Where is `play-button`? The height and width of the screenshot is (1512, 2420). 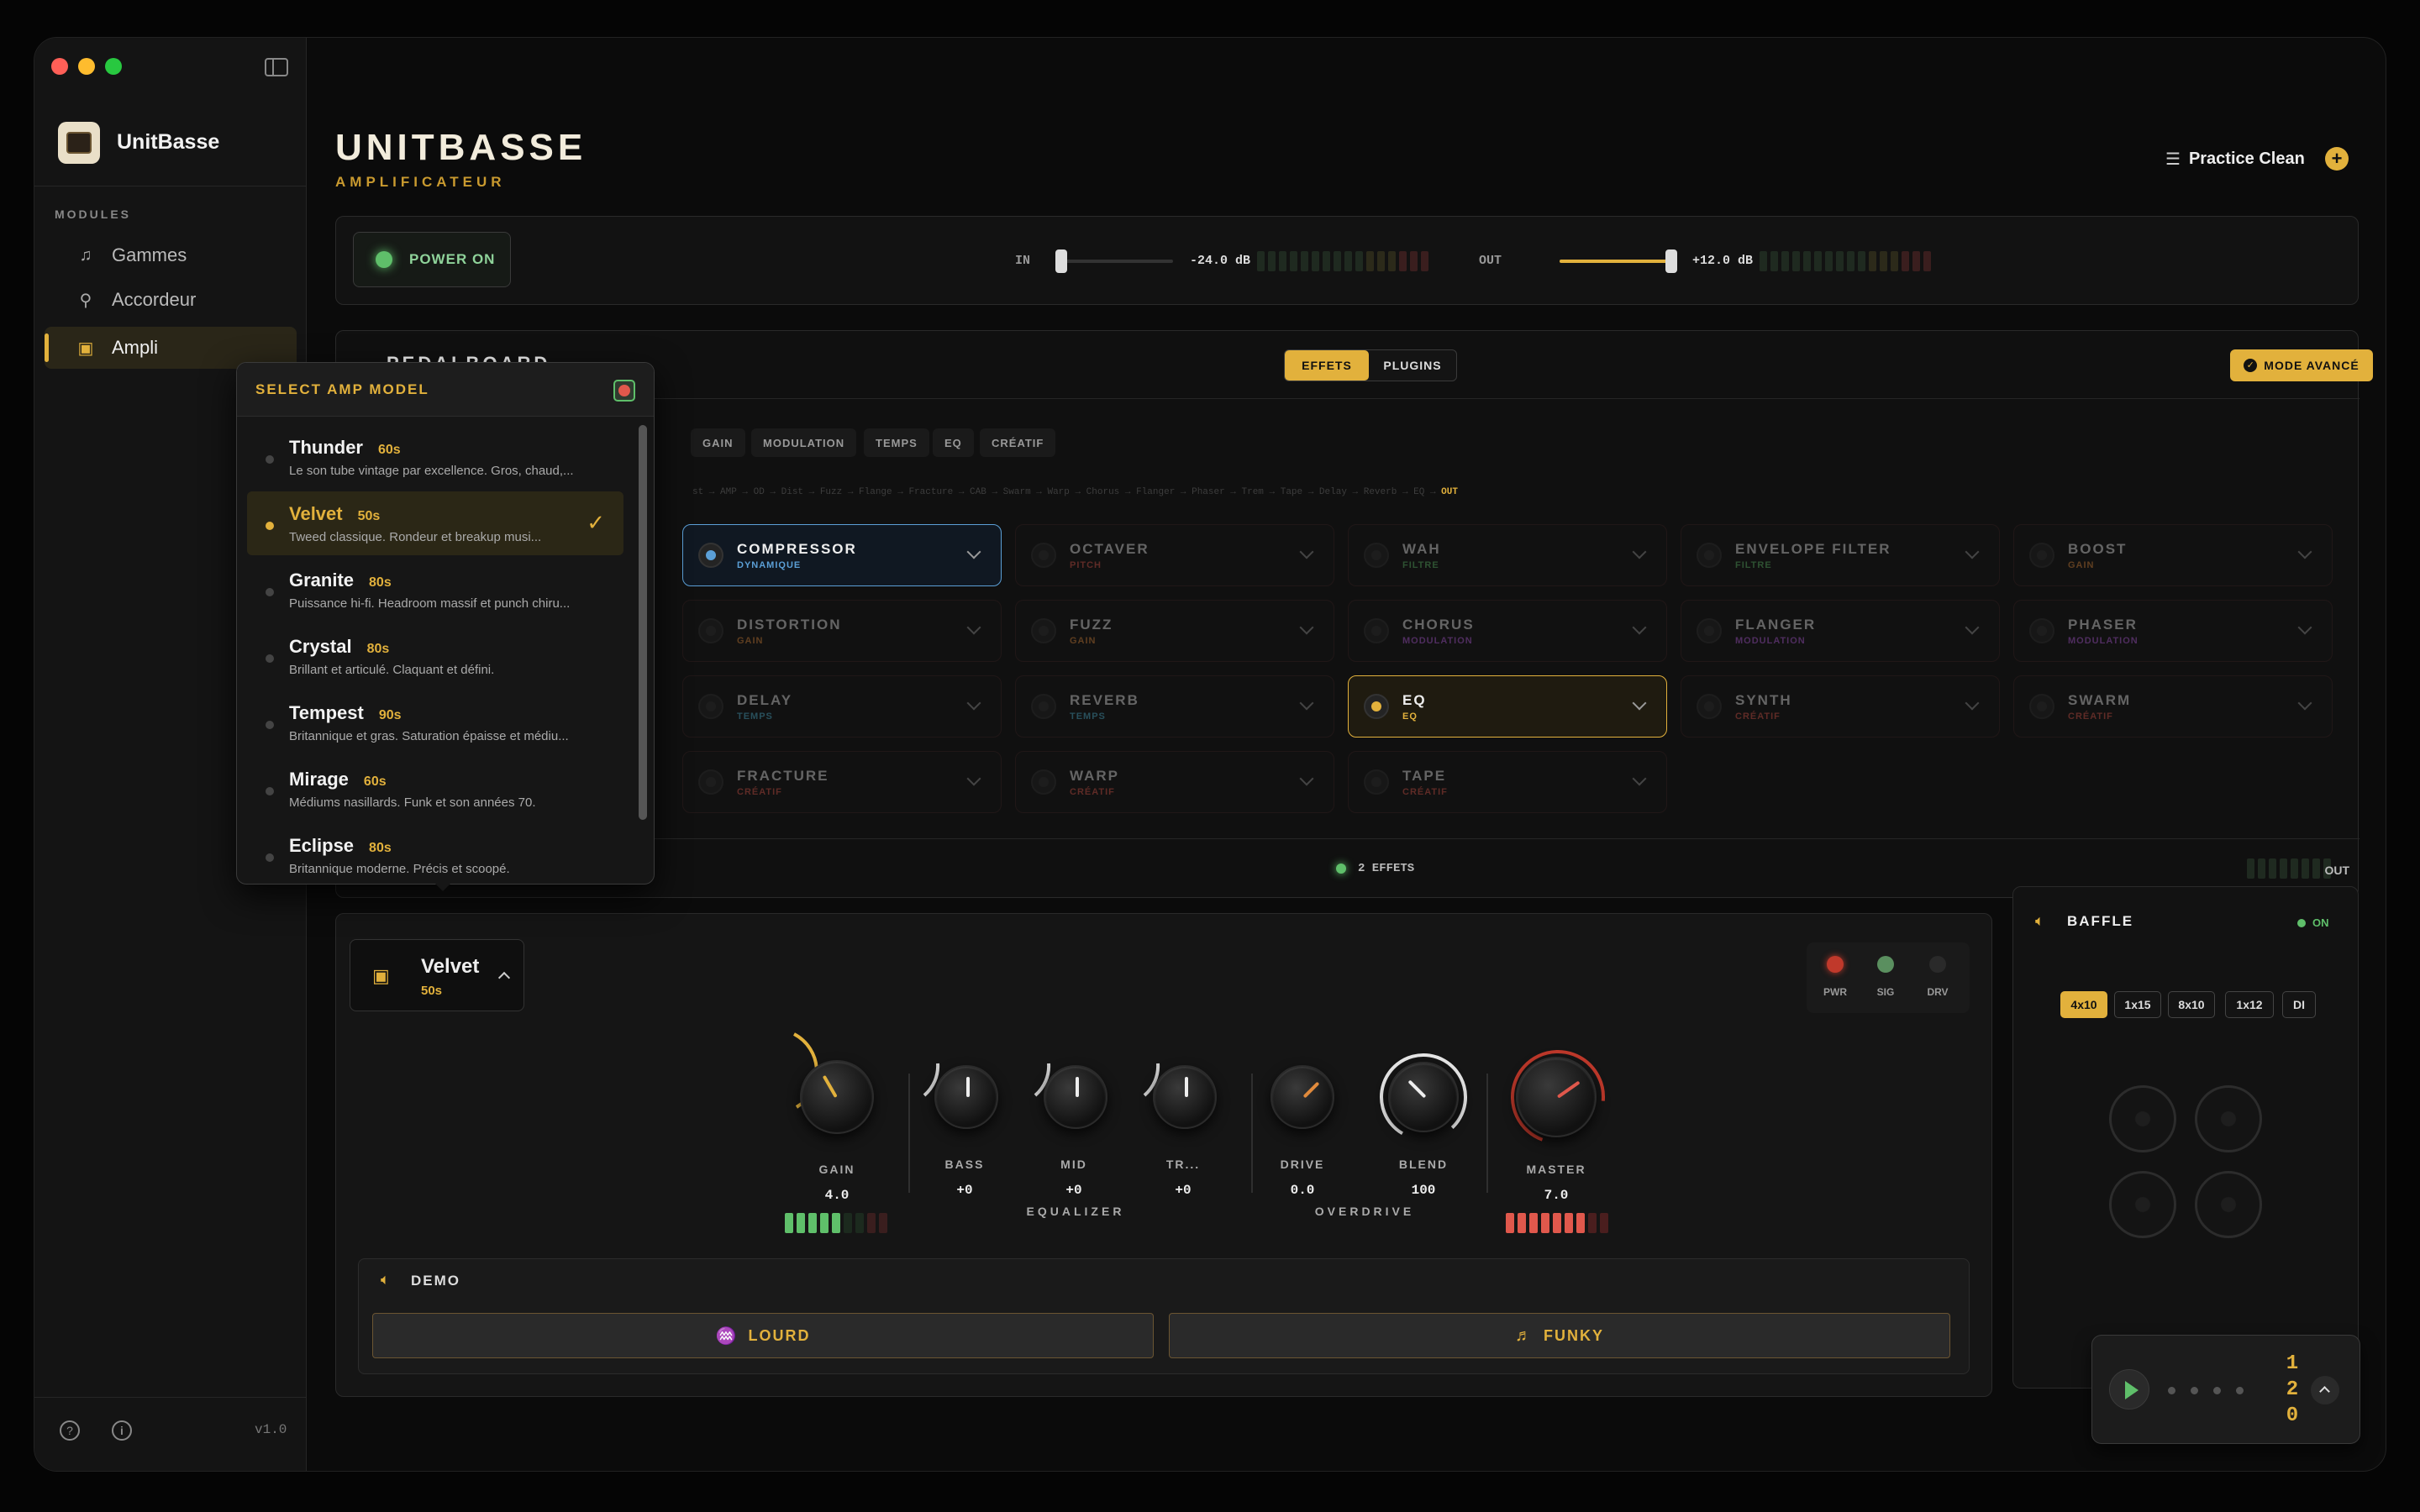 play-button is located at coordinates (2129, 1389).